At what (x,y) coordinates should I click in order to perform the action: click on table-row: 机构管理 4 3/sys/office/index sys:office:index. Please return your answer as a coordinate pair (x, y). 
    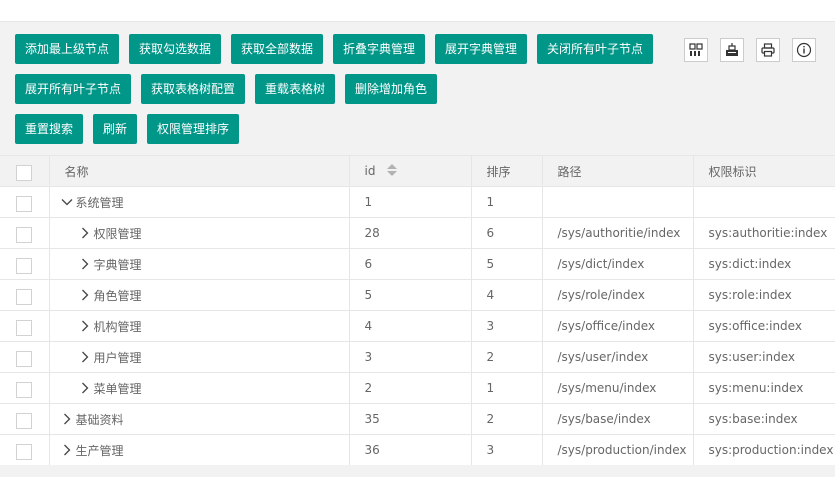
    Looking at the image, I should click on (417, 326).